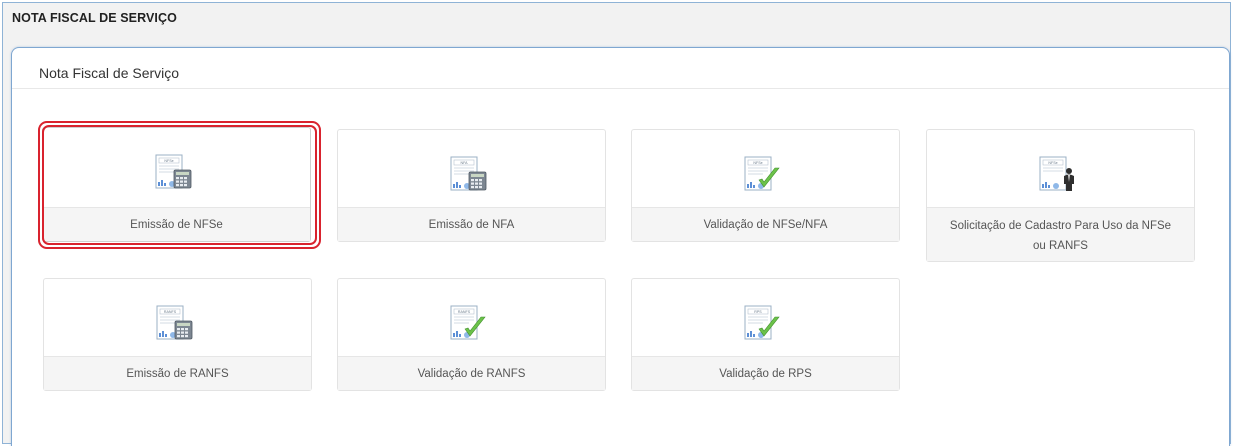  Describe the element at coordinates (762, 322) in the screenshot. I see `rps-check-icon: RPS` at that location.